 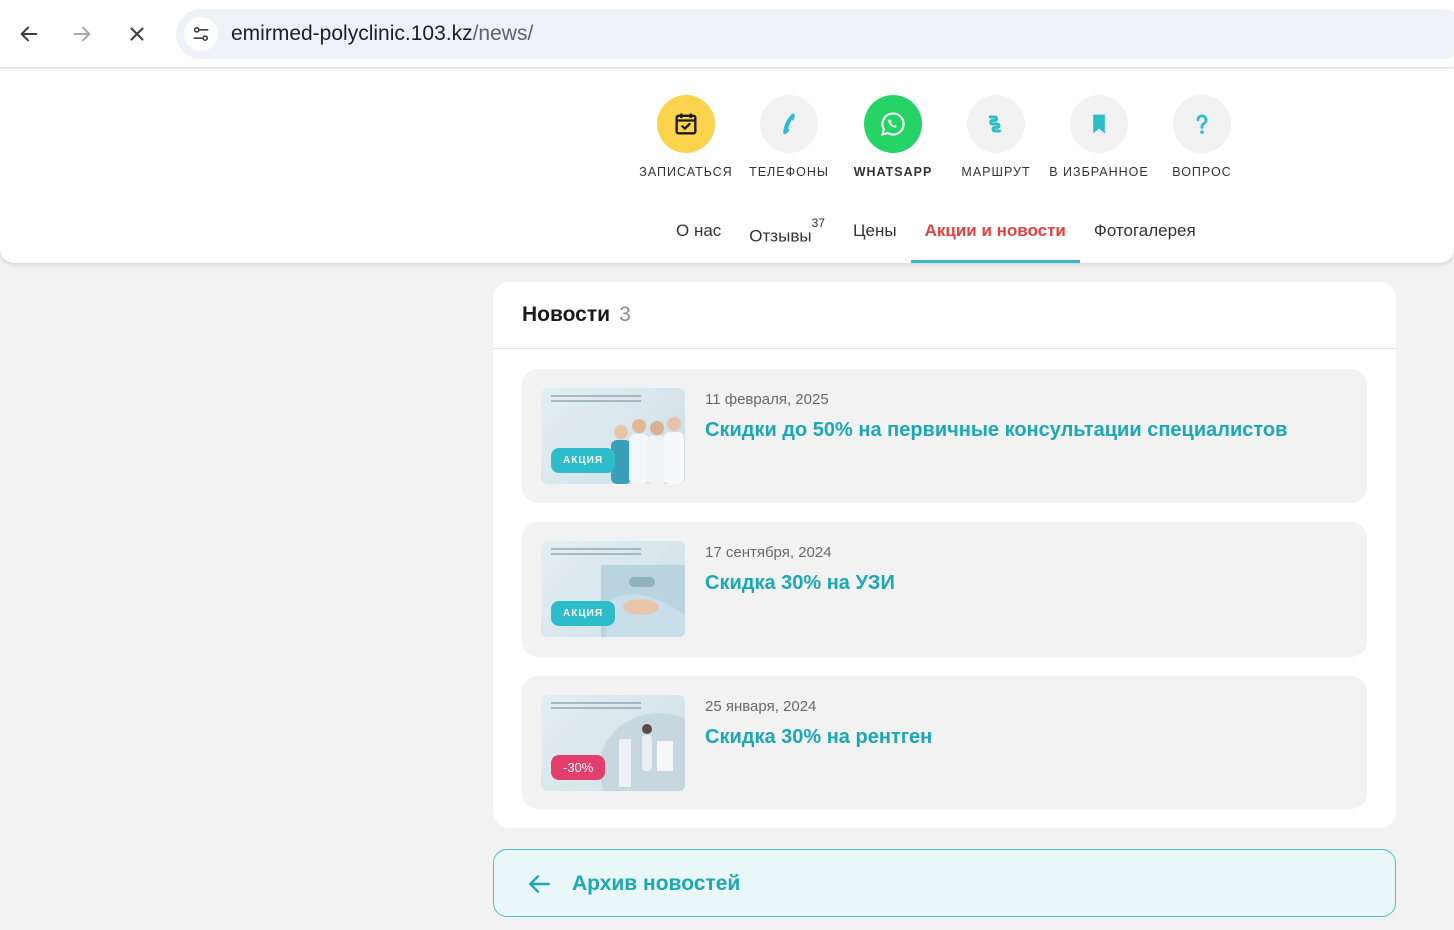 What do you see at coordinates (352, 33) in the screenshot?
I see `url-host: emirmed-polyclinic.103.kz` at bounding box center [352, 33].